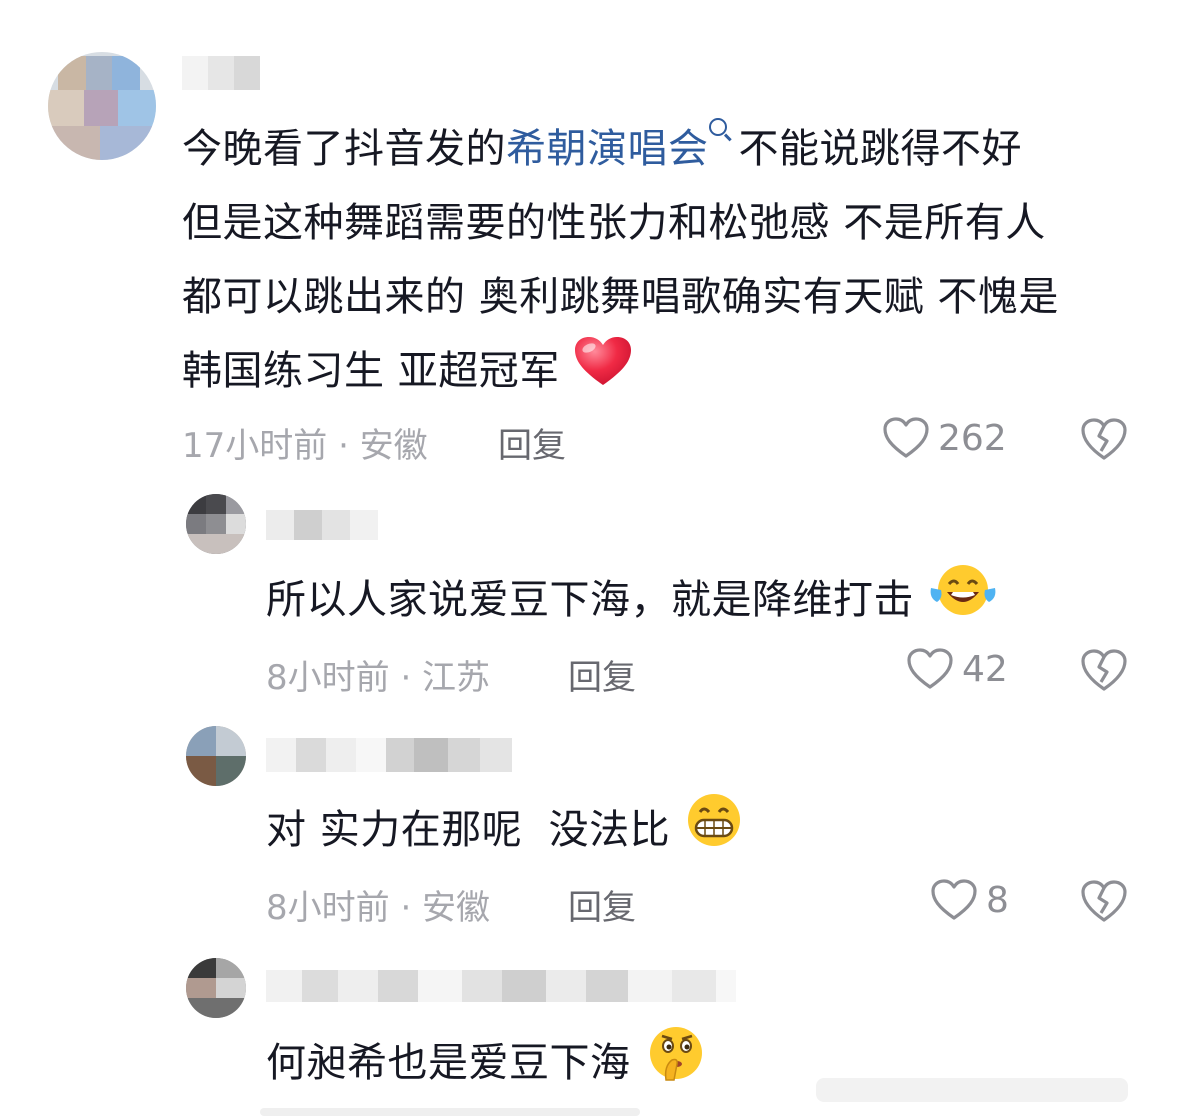 This screenshot has width=1179, height=1116. What do you see at coordinates (972, 1090) in the screenshot?
I see `bottom-faded-bar` at bounding box center [972, 1090].